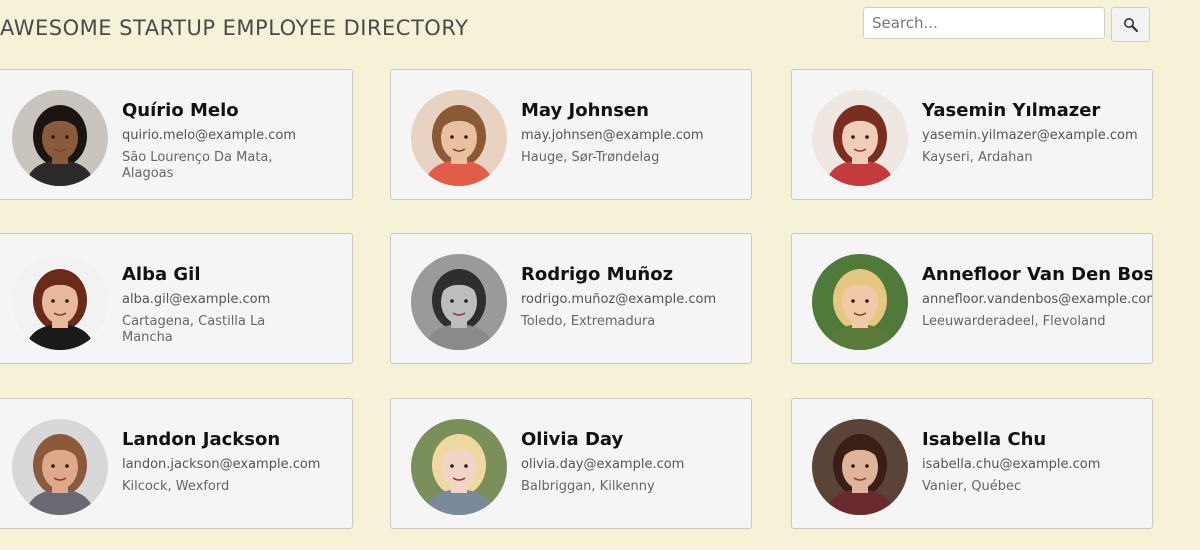 This screenshot has width=1200, height=550. I want to click on employee-location: Kayseri, Ardahan, so click(977, 157).